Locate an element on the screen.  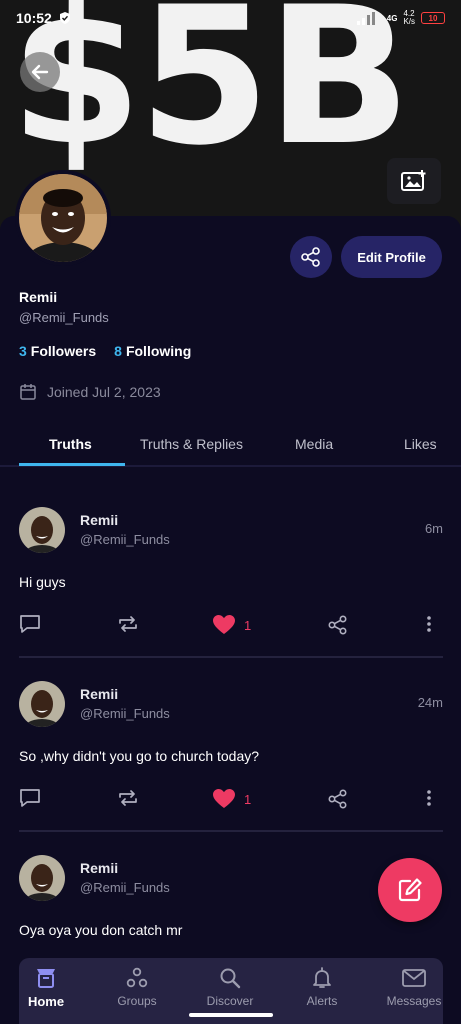
tab-truths: Truths is located at coordinates (70, 444).